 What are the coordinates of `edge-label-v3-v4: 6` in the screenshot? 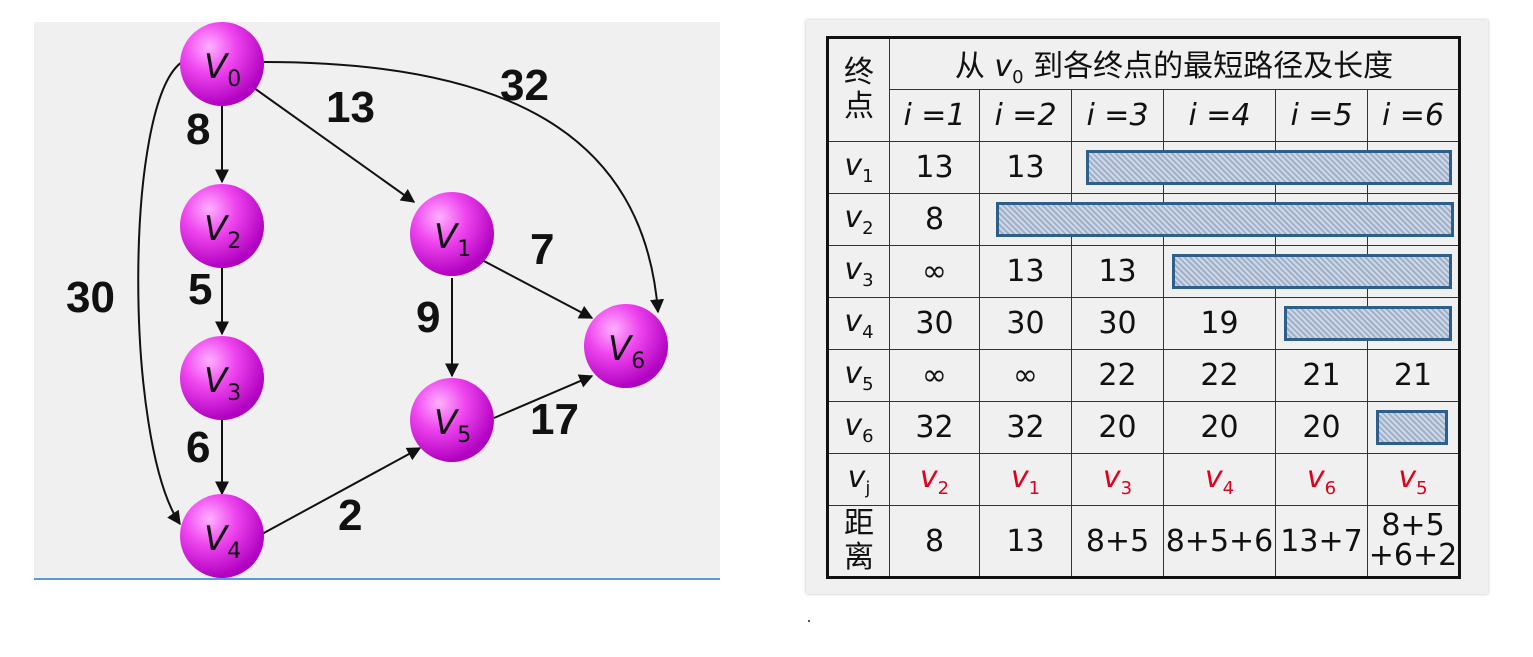 It's located at (198, 447).